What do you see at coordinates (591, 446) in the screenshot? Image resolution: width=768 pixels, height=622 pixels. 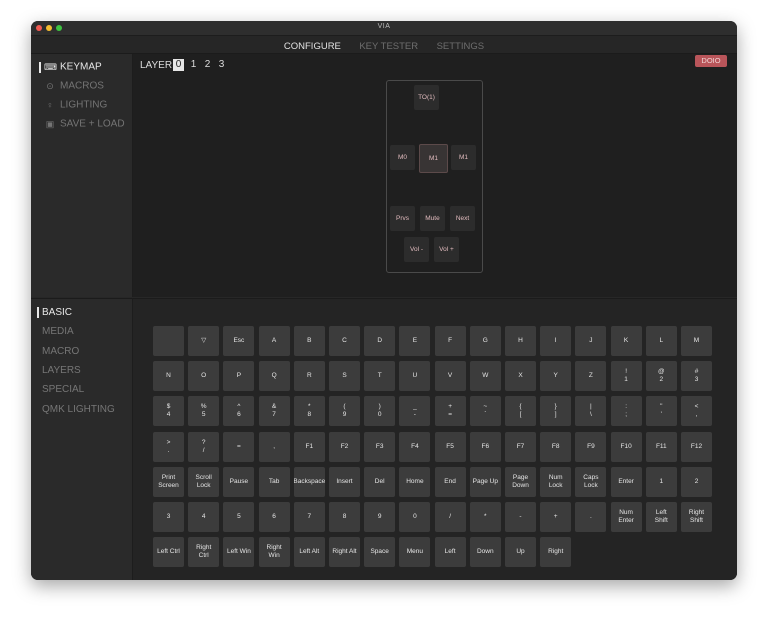 I see `keycode-key: F9` at bounding box center [591, 446].